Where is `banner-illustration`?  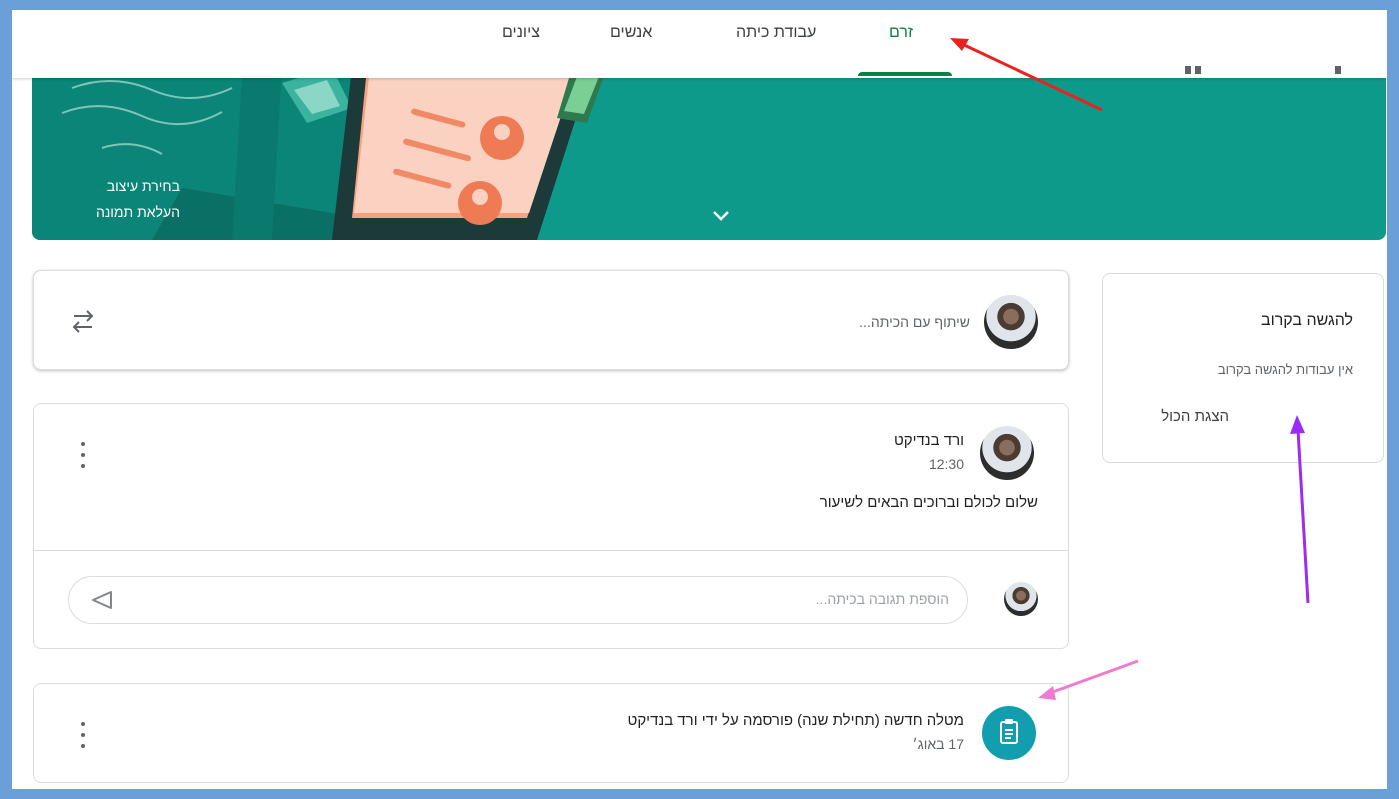 banner-illustration is located at coordinates (319, 154).